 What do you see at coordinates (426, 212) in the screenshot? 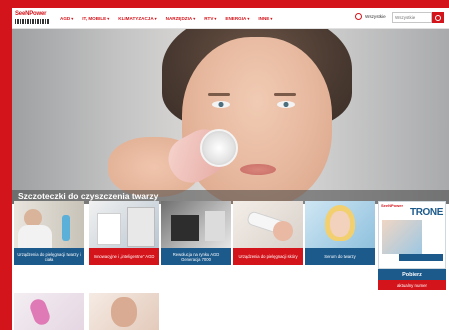
I see `magazine-title: TRONE` at bounding box center [426, 212].